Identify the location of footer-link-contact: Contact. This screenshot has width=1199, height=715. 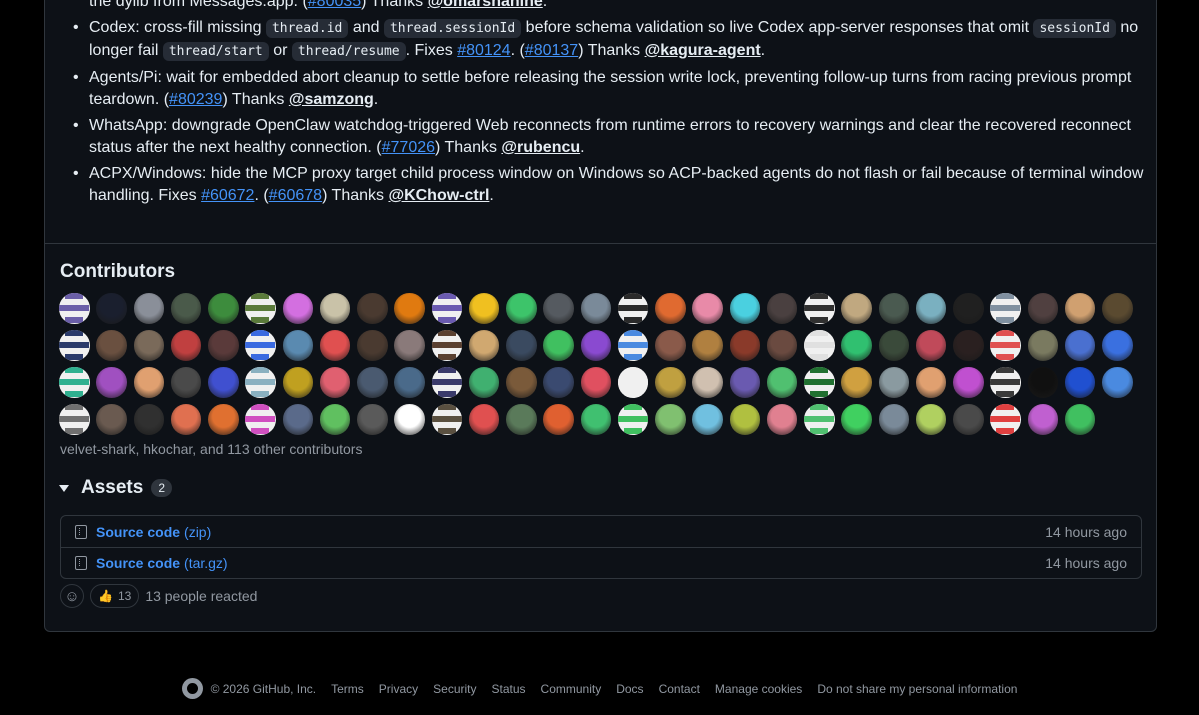
(679, 689).